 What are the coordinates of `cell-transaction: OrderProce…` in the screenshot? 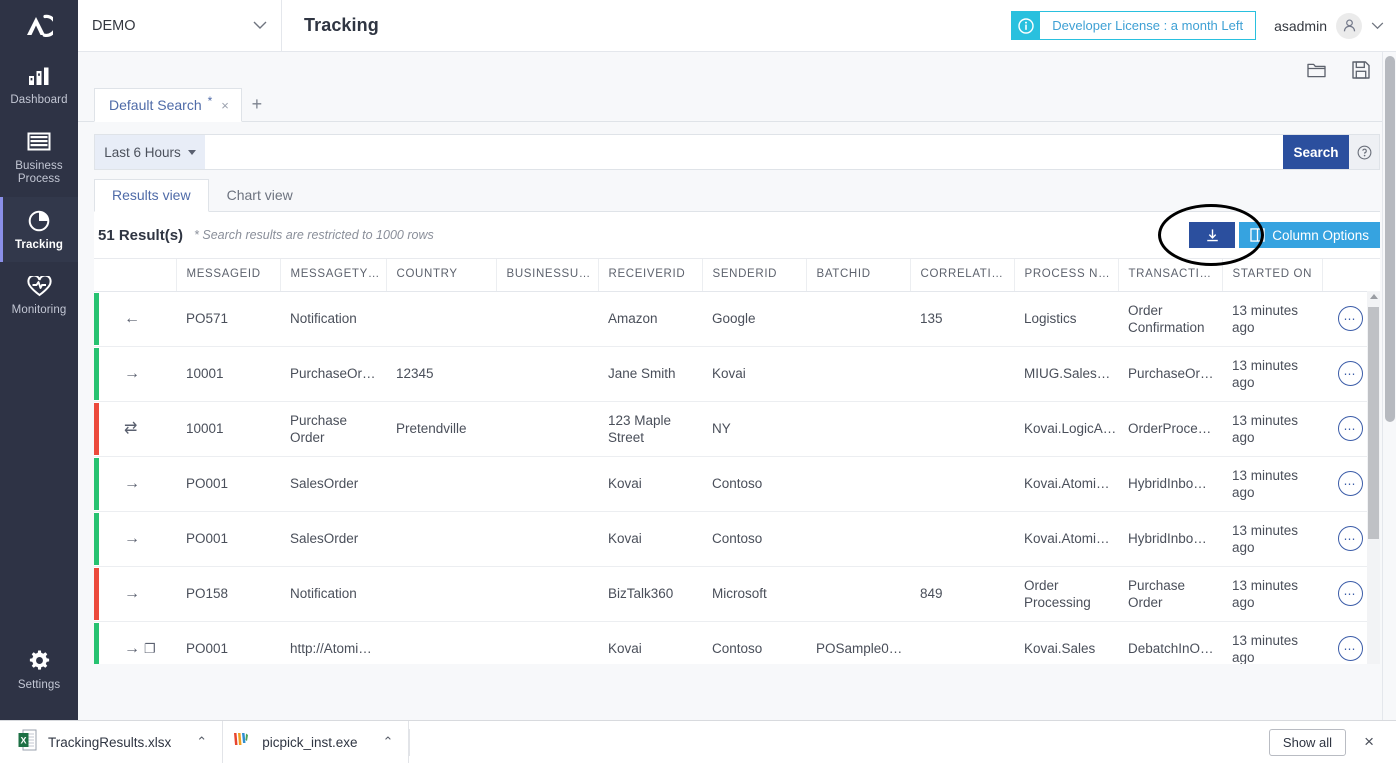 It's located at (1170, 429).